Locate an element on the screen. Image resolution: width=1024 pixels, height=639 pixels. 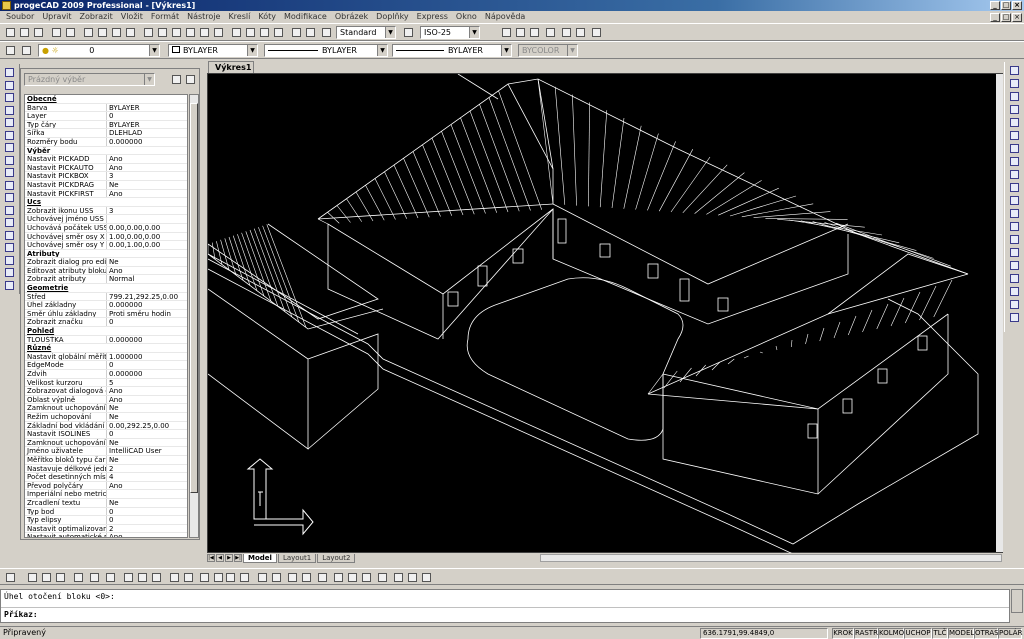
property-row: Layer 0 is located at coordinates (106, 116).